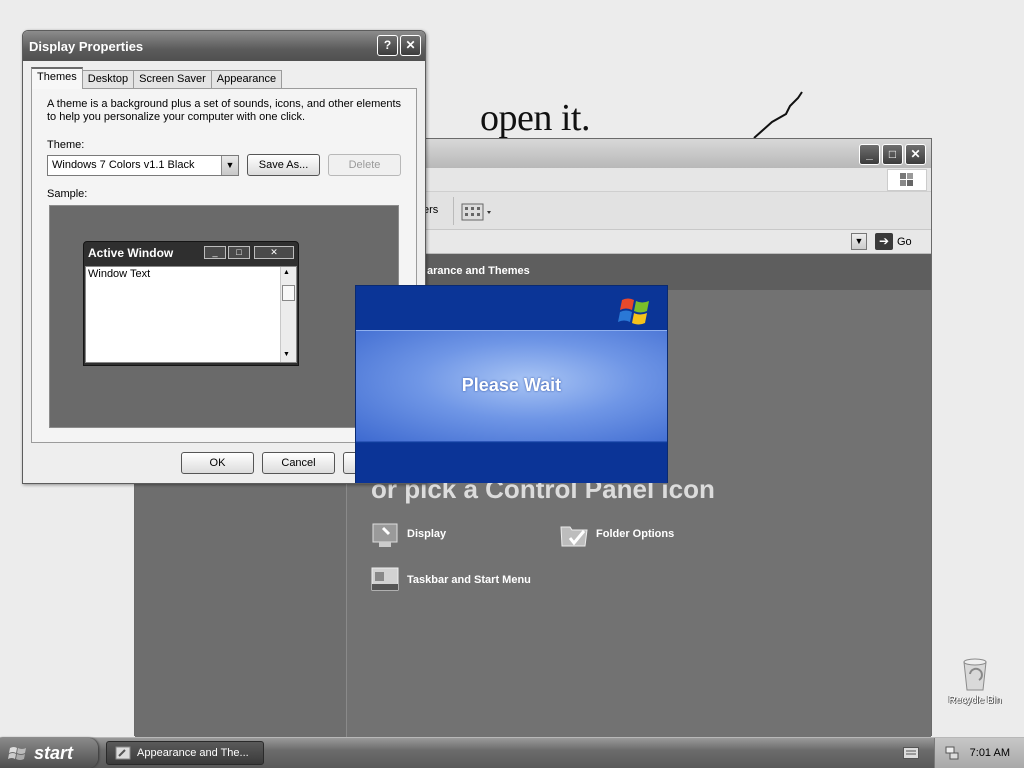  What do you see at coordinates (123, 753) in the screenshot?
I see `control-panel-icon` at bounding box center [123, 753].